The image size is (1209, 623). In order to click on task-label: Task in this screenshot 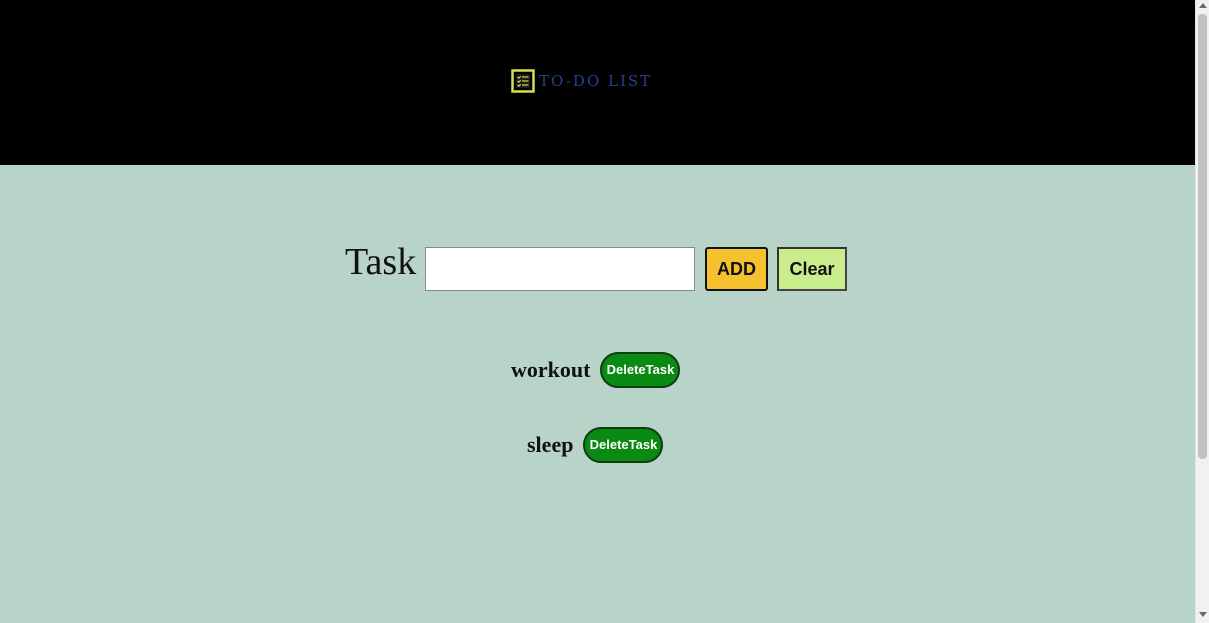, I will do `click(381, 262)`.